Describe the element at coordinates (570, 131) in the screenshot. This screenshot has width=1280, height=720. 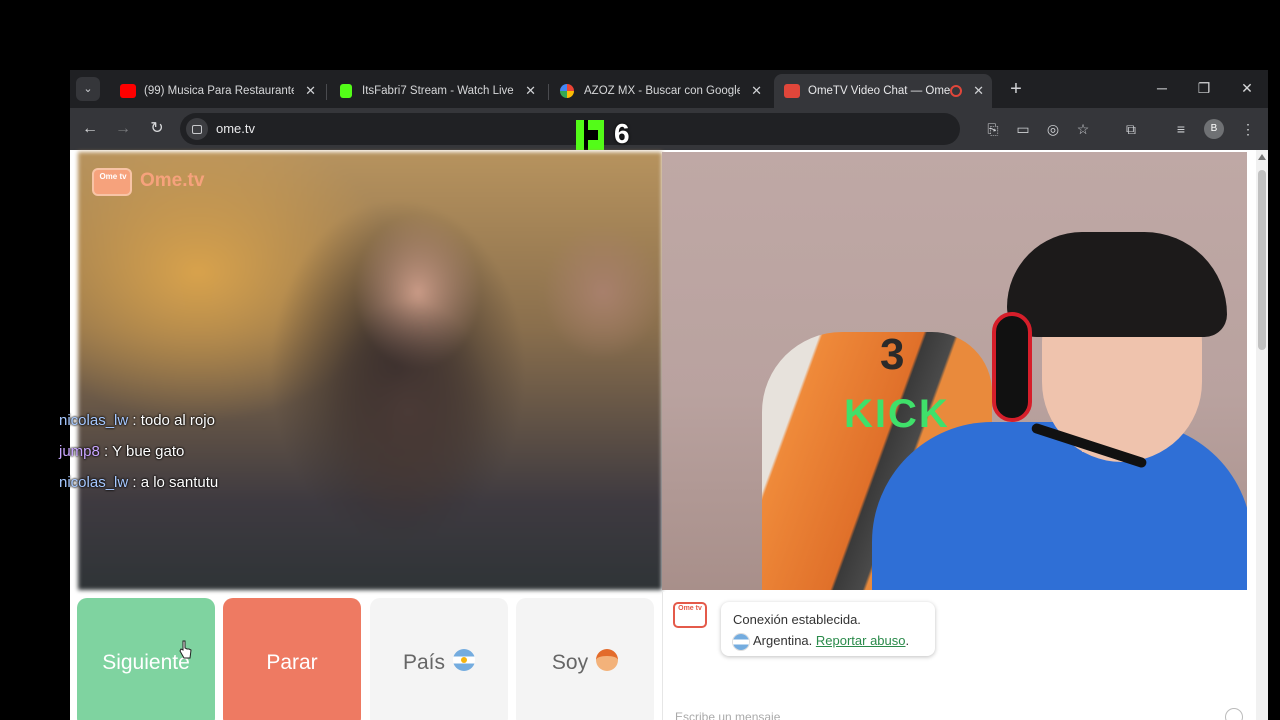
I see `address-bar: ome.tv 6` at that location.